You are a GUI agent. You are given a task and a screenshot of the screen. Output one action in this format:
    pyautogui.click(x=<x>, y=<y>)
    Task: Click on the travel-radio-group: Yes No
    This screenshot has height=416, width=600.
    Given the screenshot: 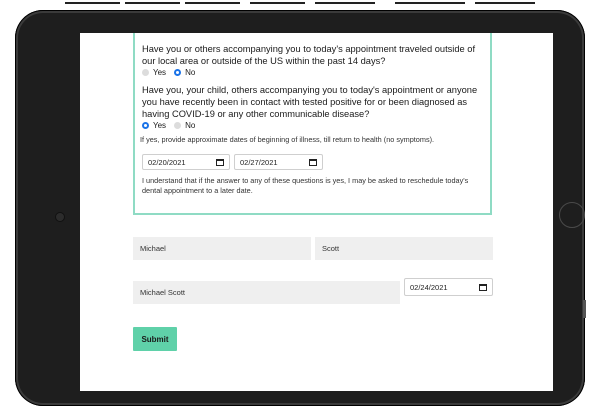 What is the action you would take?
    pyautogui.click(x=172, y=72)
    